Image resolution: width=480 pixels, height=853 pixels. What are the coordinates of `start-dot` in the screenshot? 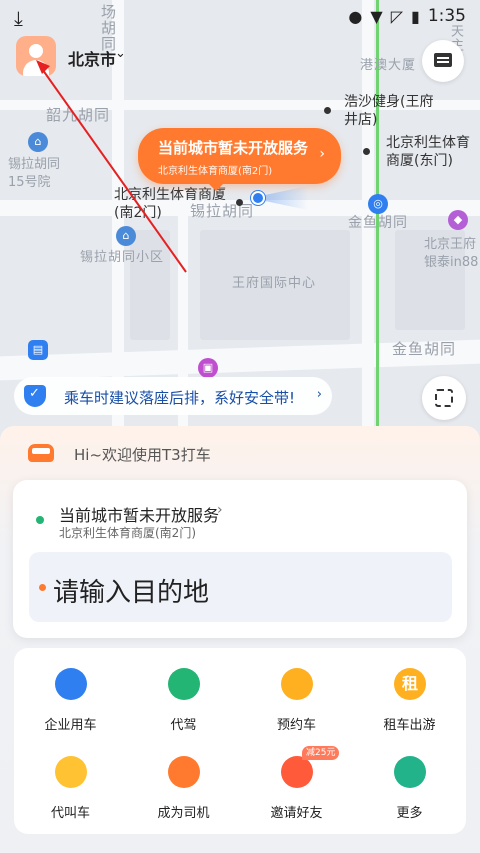 It's located at (40, 520).